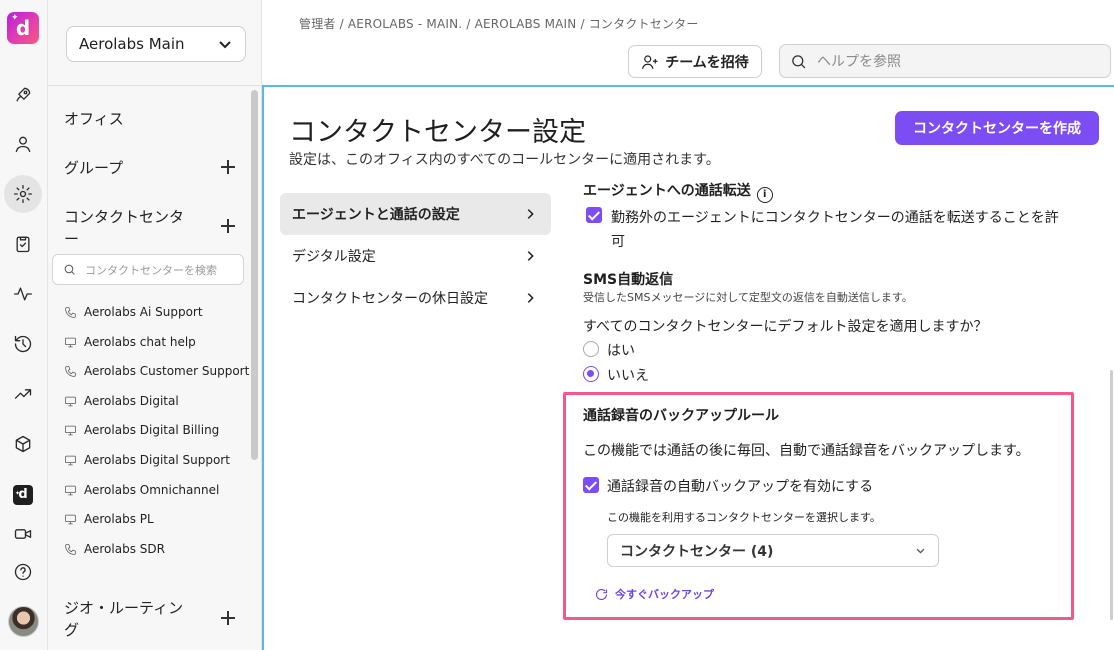 The image size is (1114, 650). Describe the element at coordinates (764, 195) in the screenshot. I see `info-icon: i` at that location.